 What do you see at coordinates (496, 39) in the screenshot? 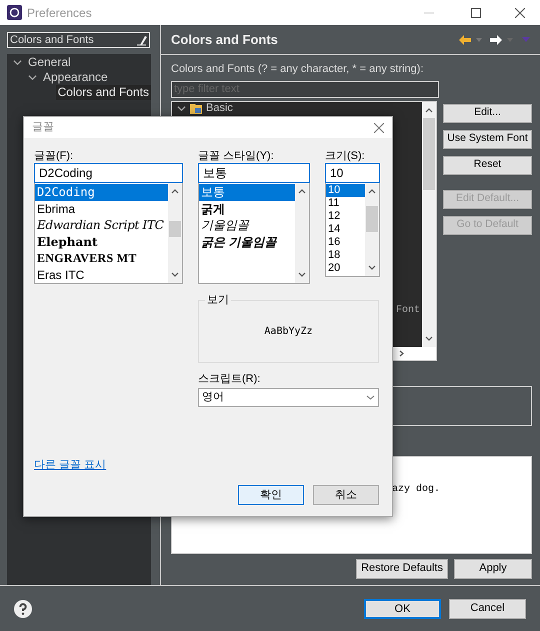
I see `forward-arrow-icon` at bounding box center [496, 39].